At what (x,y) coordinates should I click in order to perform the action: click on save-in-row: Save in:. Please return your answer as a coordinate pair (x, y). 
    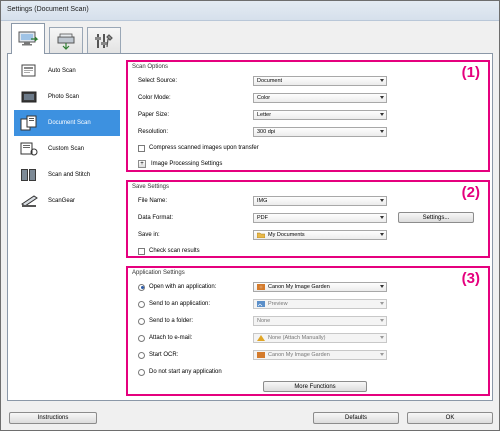
    Looking at the image, I should click on (149, 235).